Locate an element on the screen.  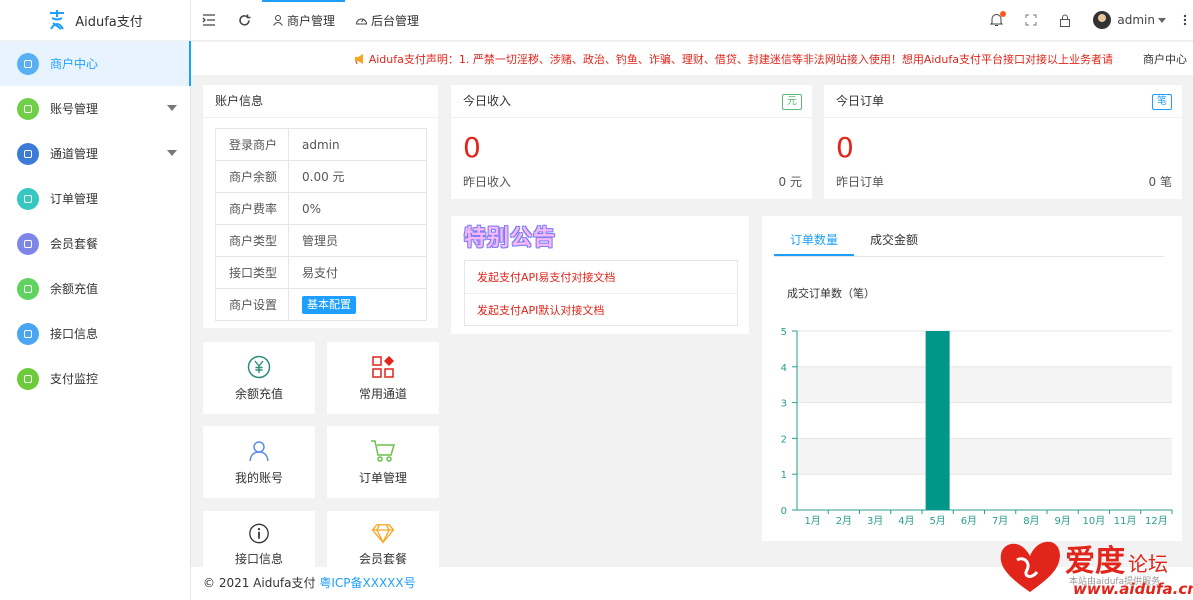
sidebar-item-5: 余额充值 is located at coordinates (95, 288).